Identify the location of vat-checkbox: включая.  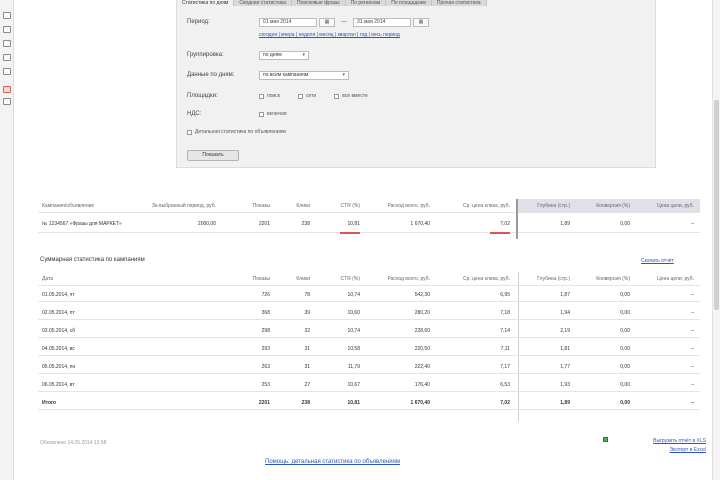
(273, 114).